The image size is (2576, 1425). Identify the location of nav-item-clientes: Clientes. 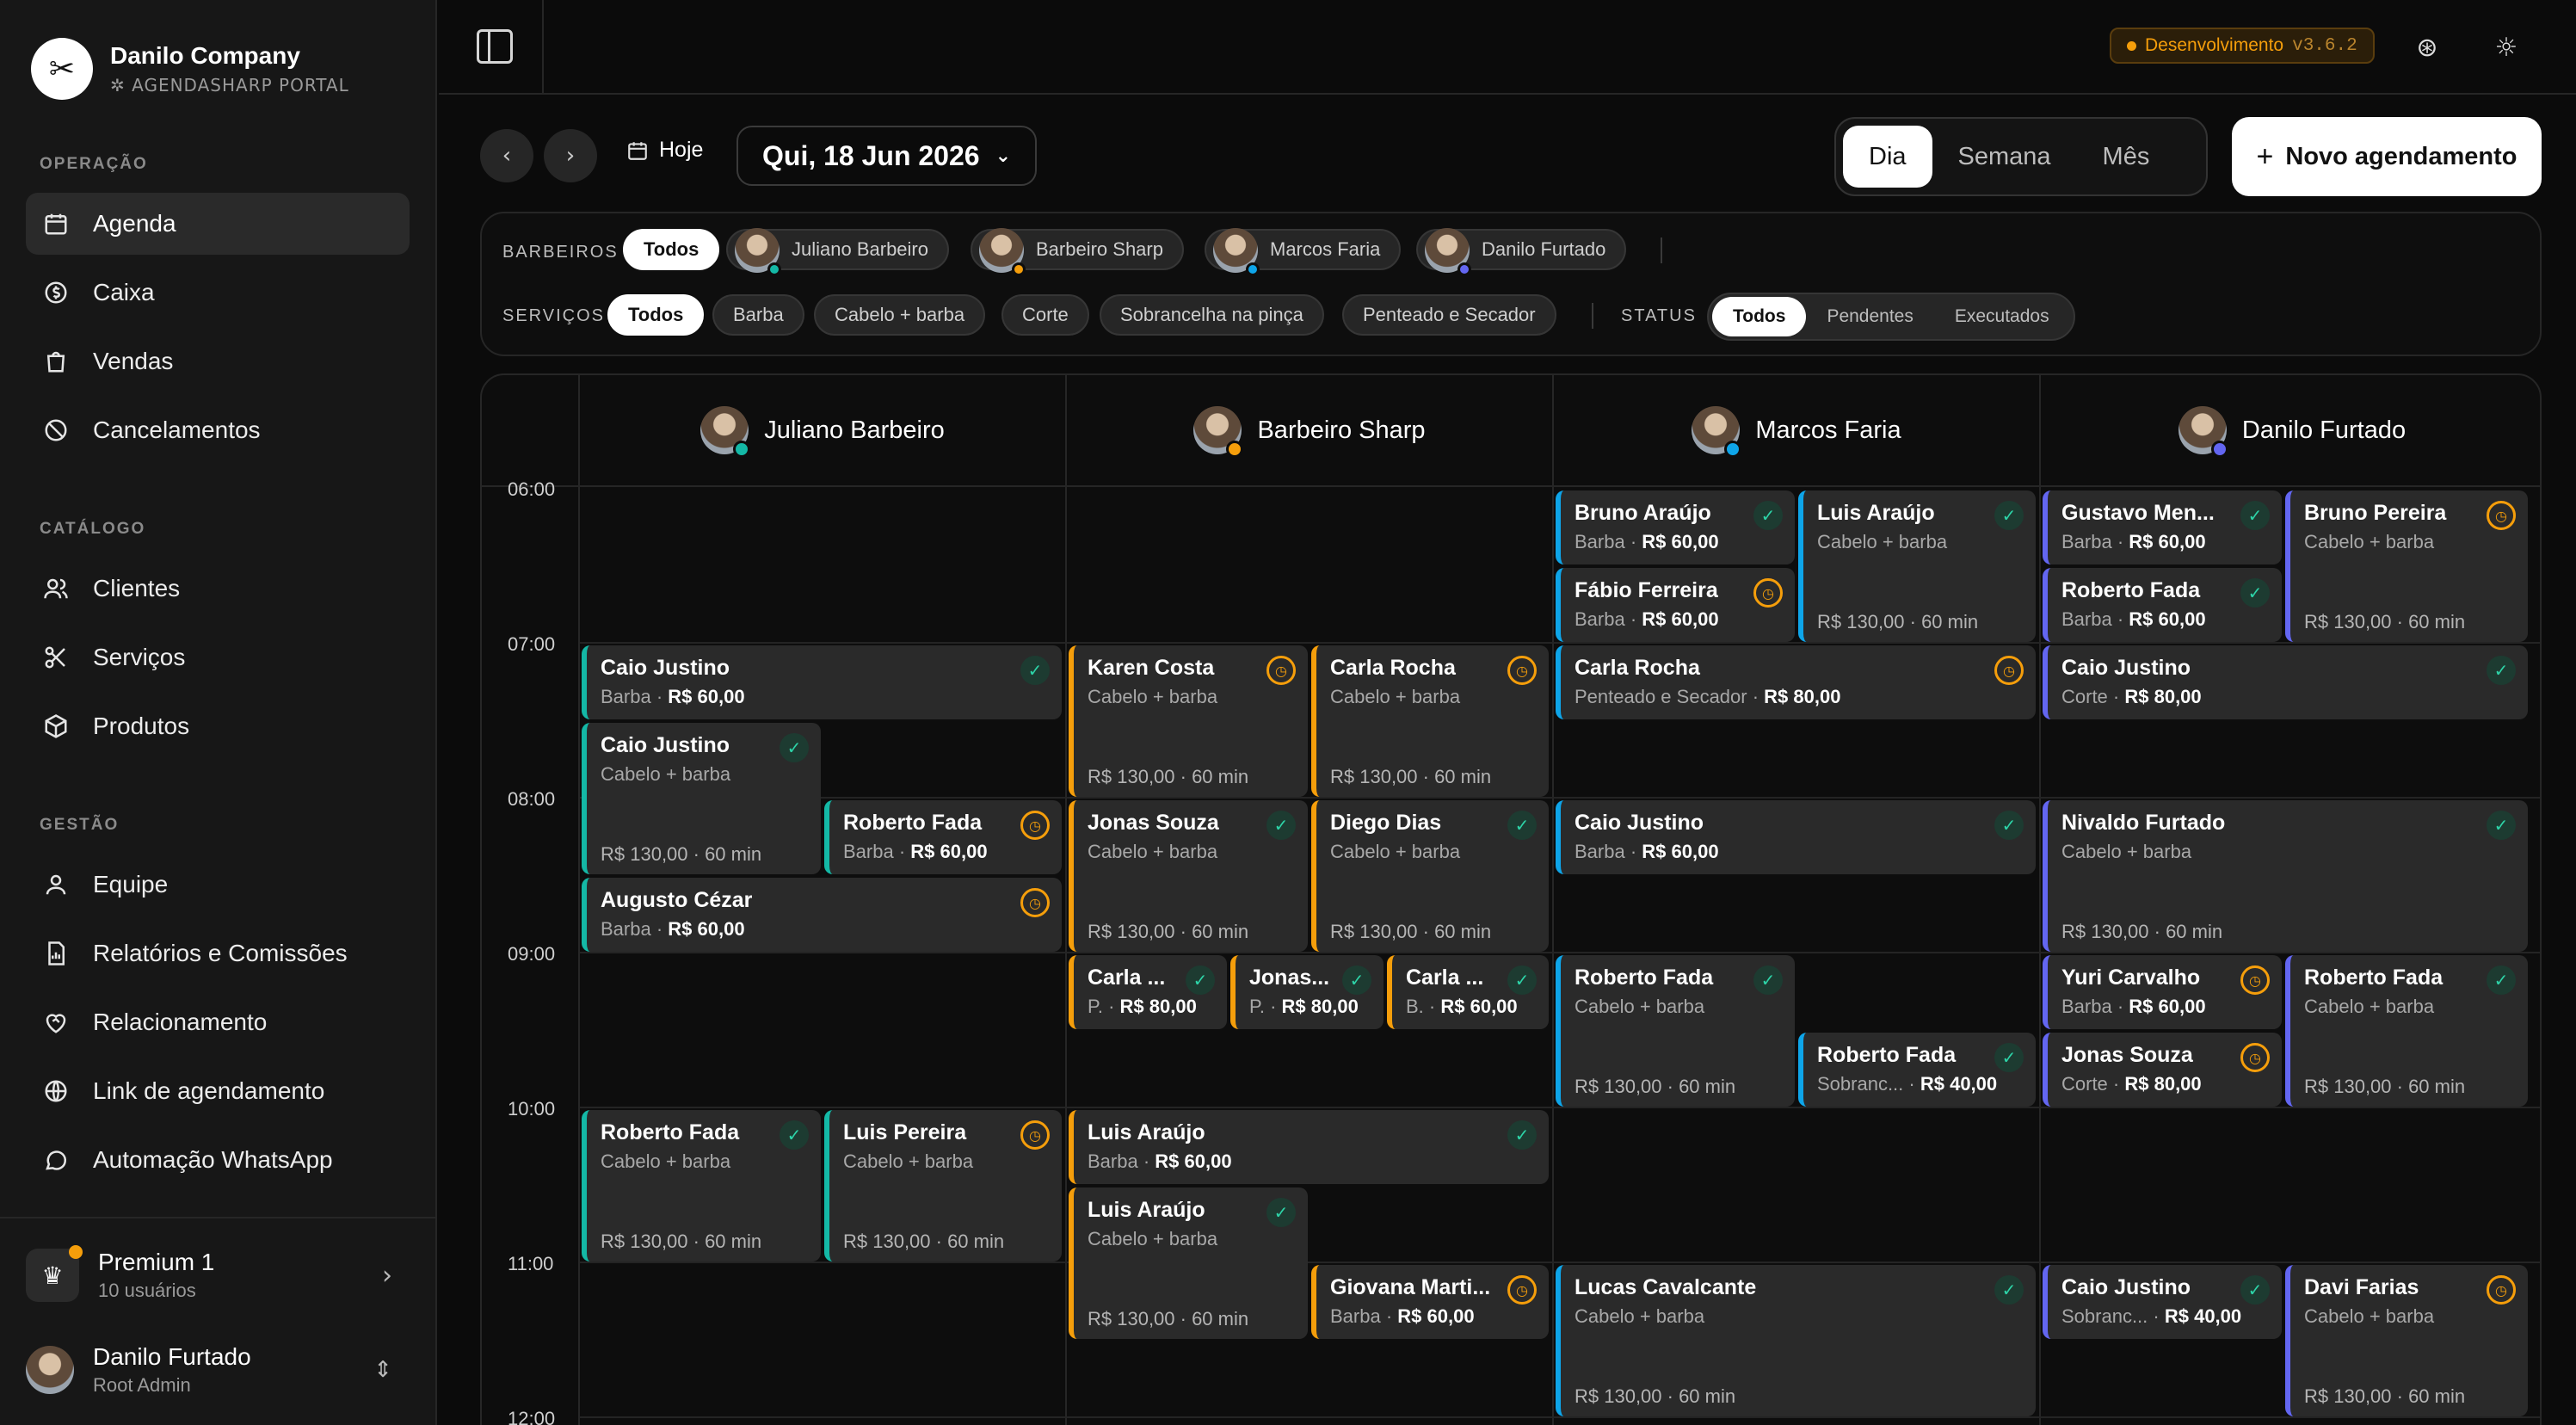
(218, 589).